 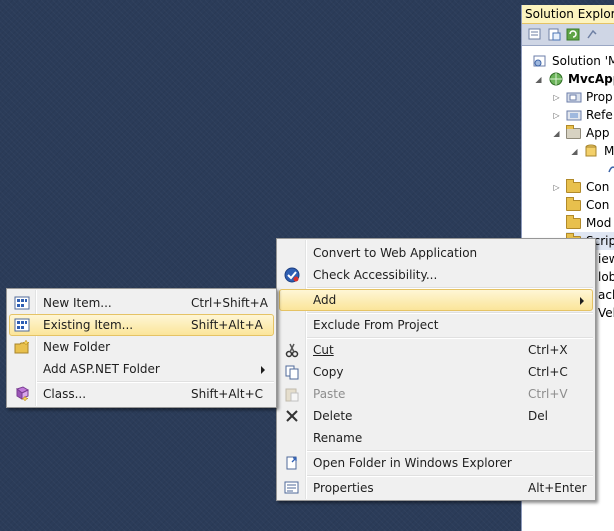 I want to click on tree-node-database: ◢ M, so click(x=592, y=151).